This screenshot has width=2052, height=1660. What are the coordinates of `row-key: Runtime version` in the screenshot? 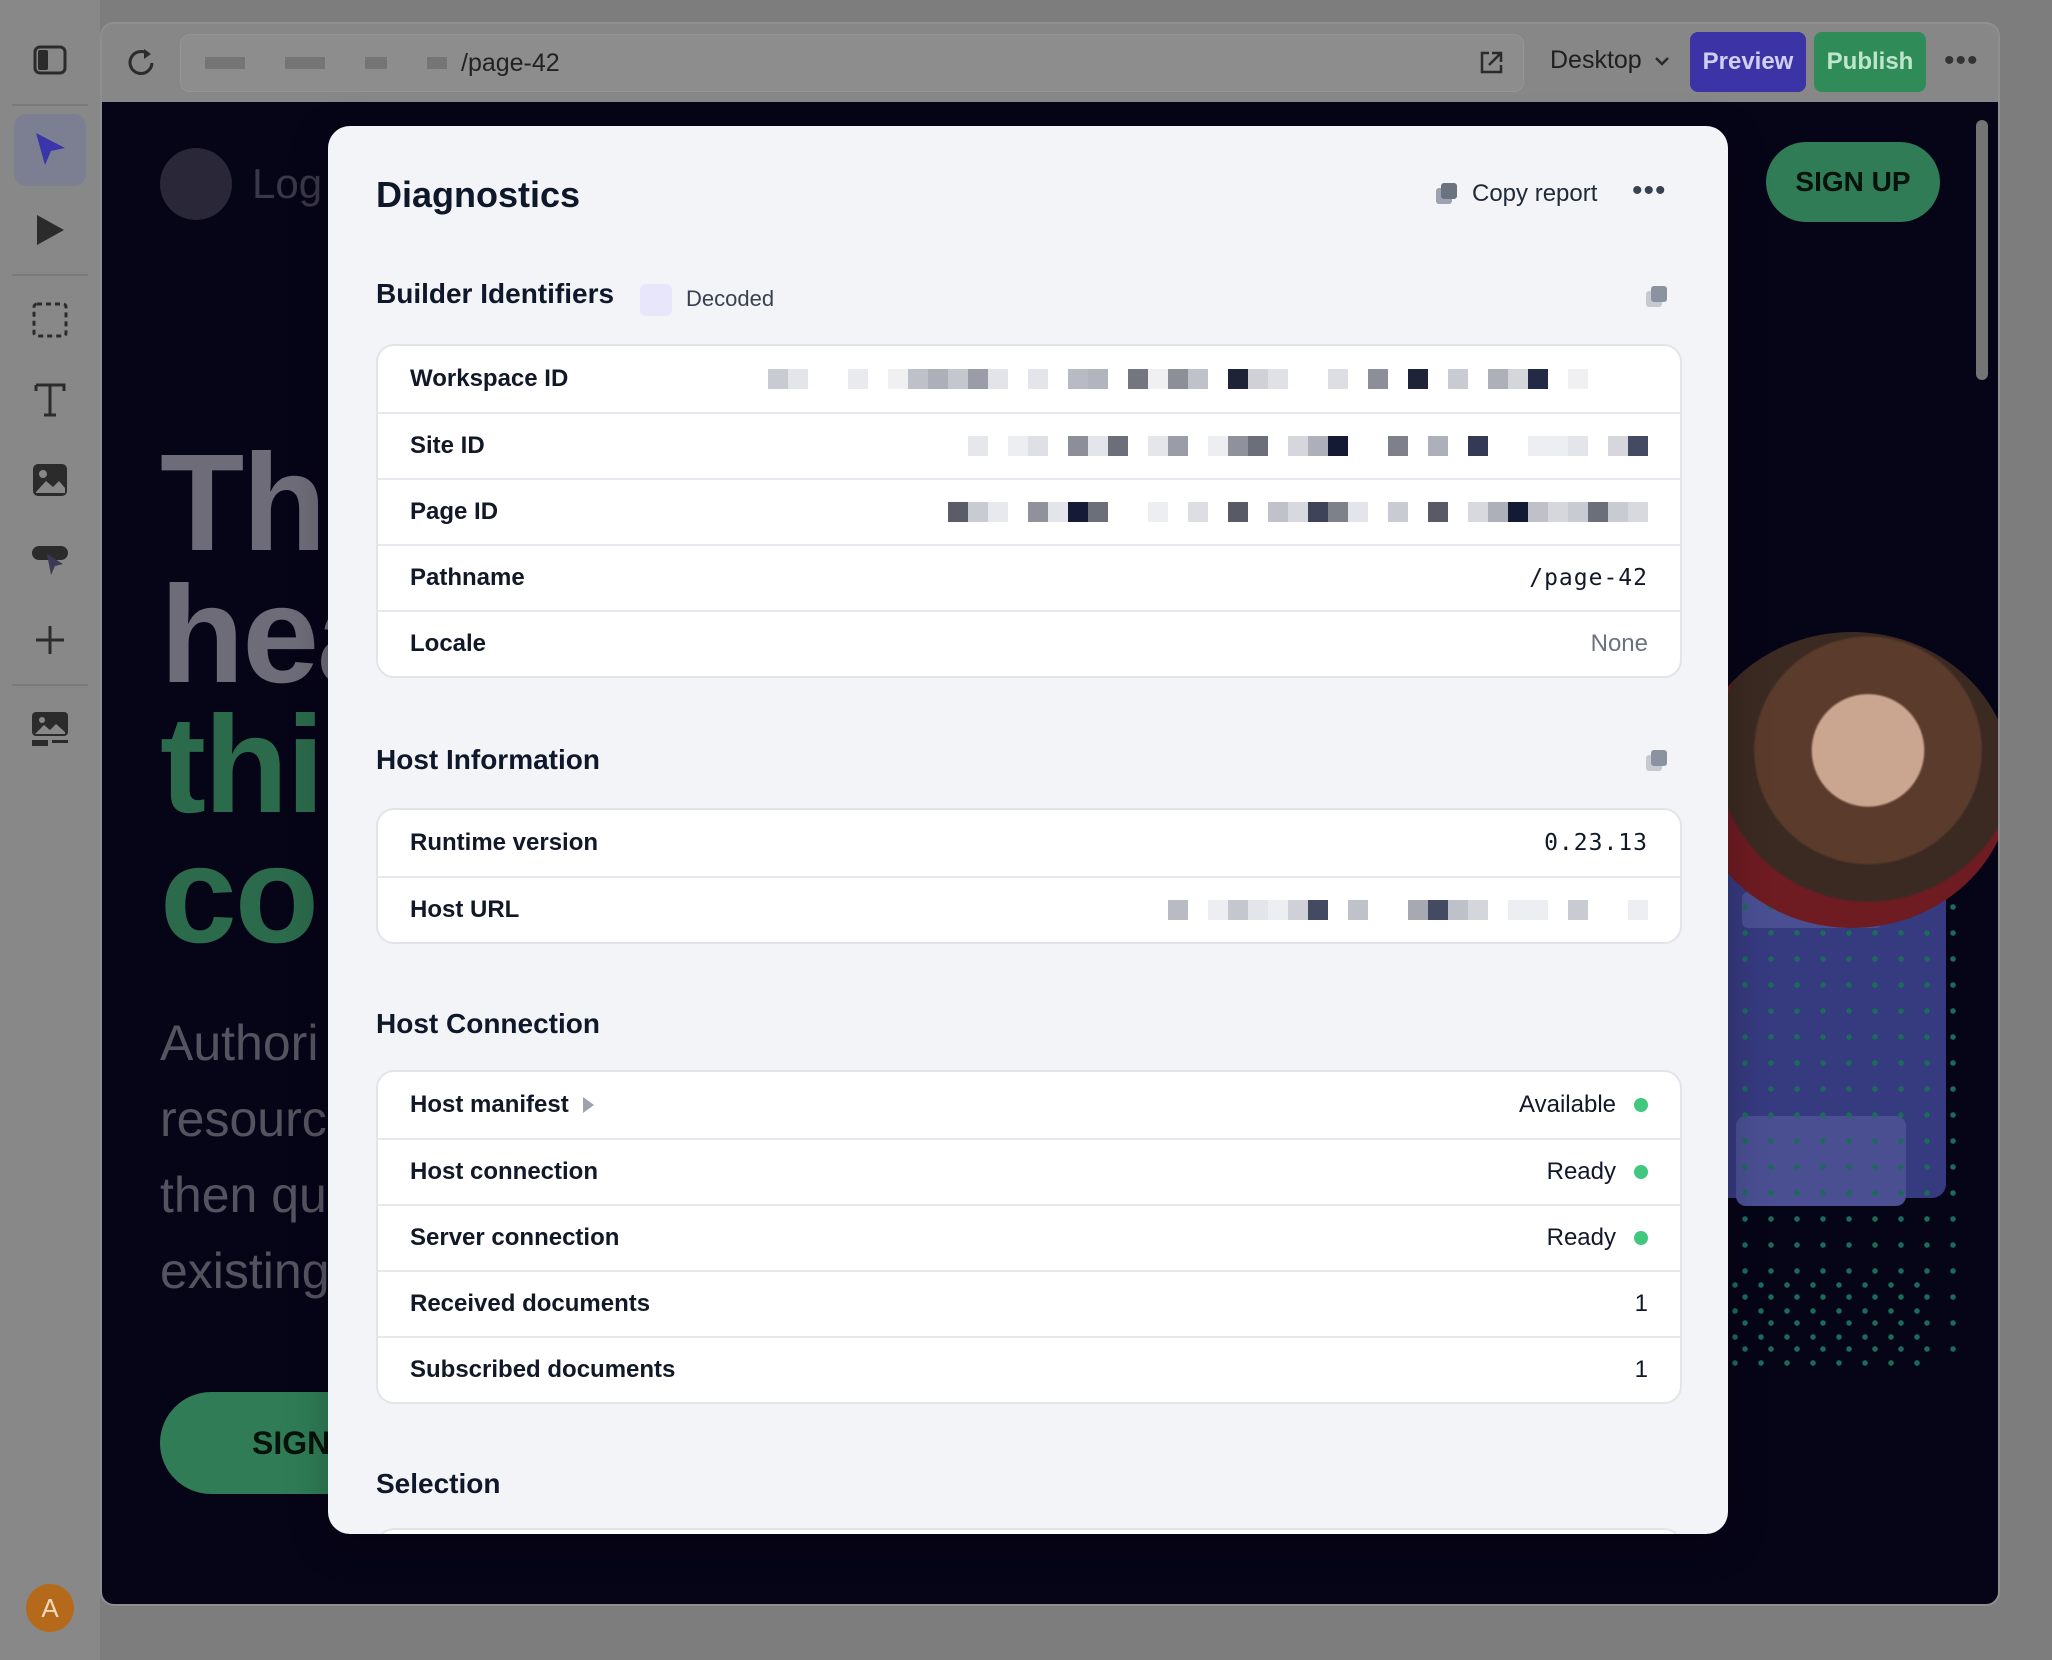 It's located at (504, 842).